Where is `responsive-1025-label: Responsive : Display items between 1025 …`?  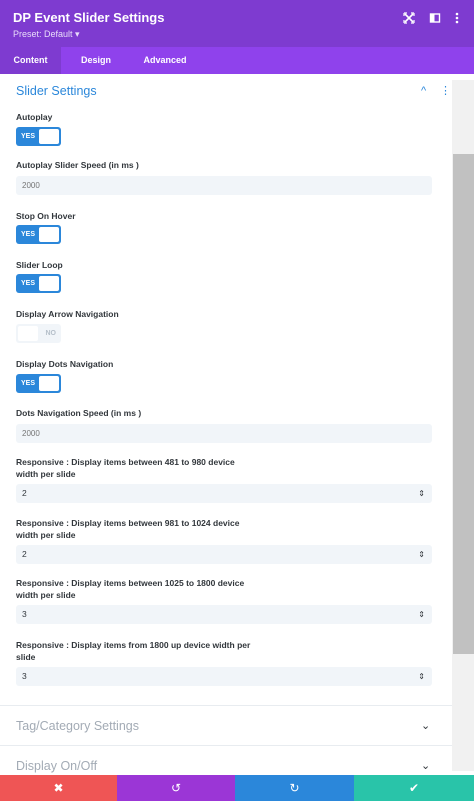
responsive-1025-label: Responsive : Display items between 1025 … is located at coordinates (130, 589).